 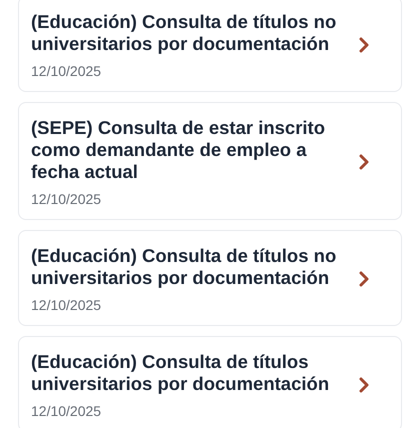 I want to click on card-title: (SEPE) Consulta de estar inscrito como demandante de empleo a fecha actual, so click(x=178, y=150).